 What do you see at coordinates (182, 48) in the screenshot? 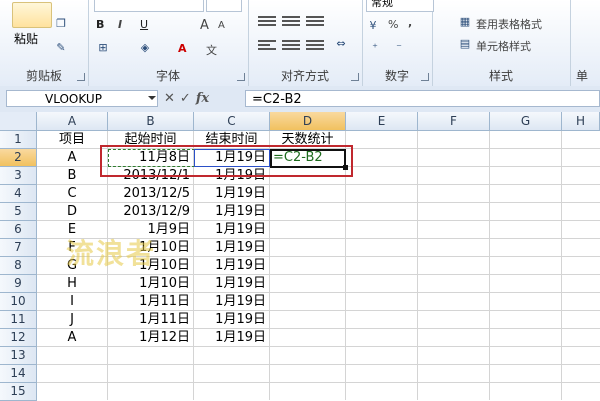
I see `font-color-button: A` at bounding box center [182, 48].